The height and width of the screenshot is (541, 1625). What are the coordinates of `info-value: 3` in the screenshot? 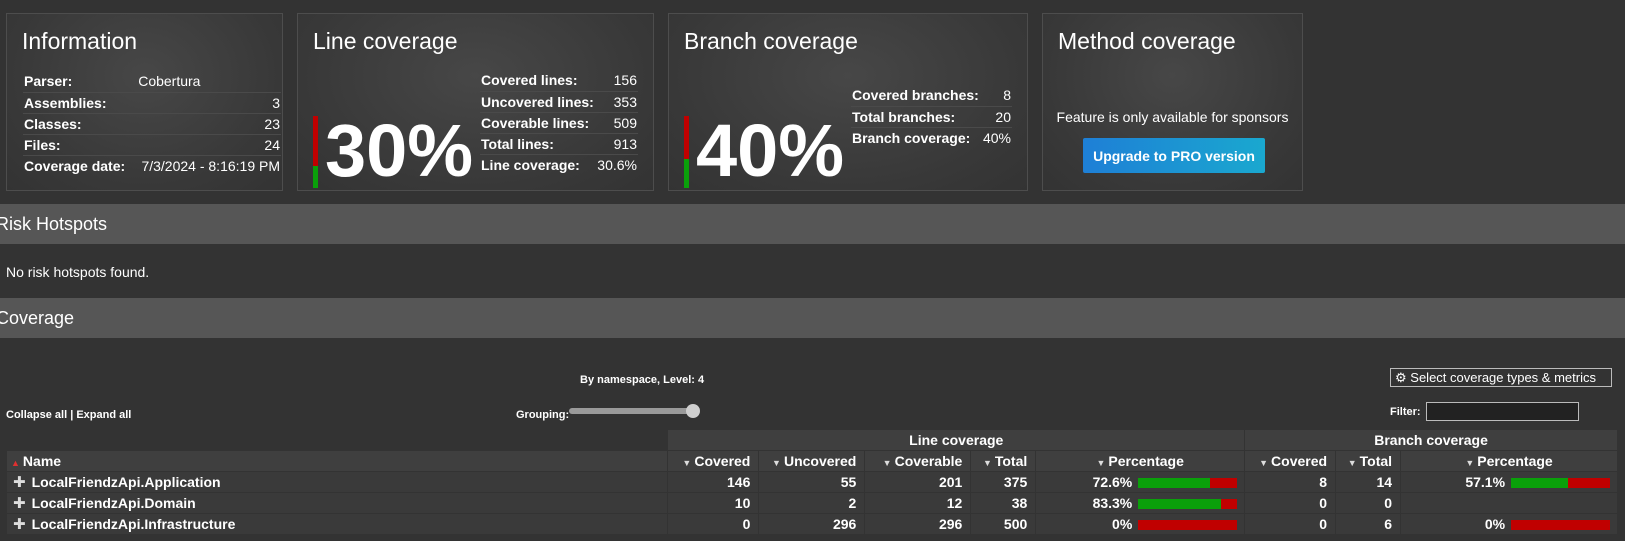 It's located at (206, 103).